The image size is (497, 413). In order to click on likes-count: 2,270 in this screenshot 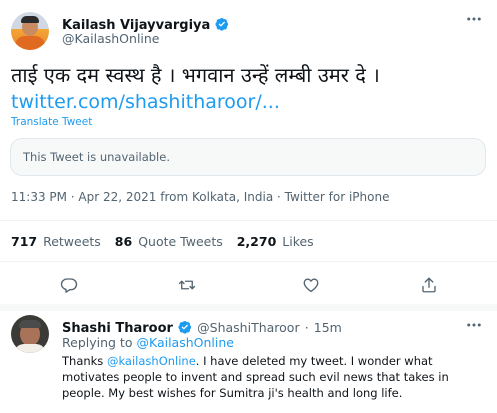, I will do `click(256, 241)`.